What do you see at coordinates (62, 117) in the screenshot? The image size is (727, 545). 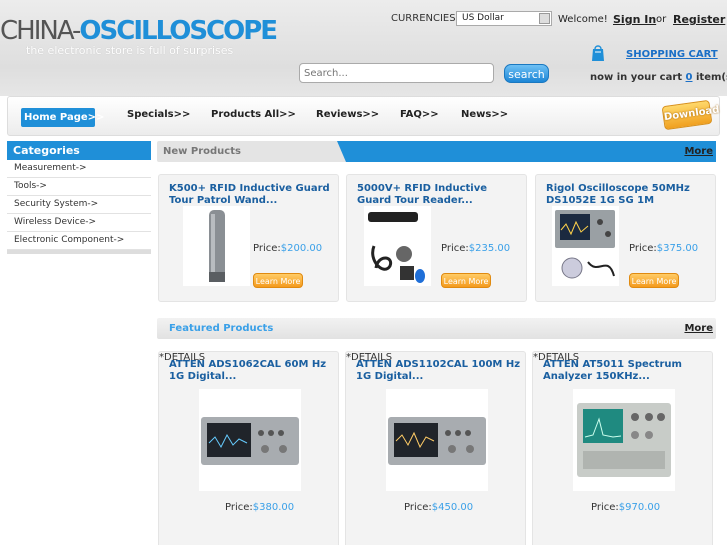 I see `nav-home-page: Home Page>>` at bounding box center [62, 117].